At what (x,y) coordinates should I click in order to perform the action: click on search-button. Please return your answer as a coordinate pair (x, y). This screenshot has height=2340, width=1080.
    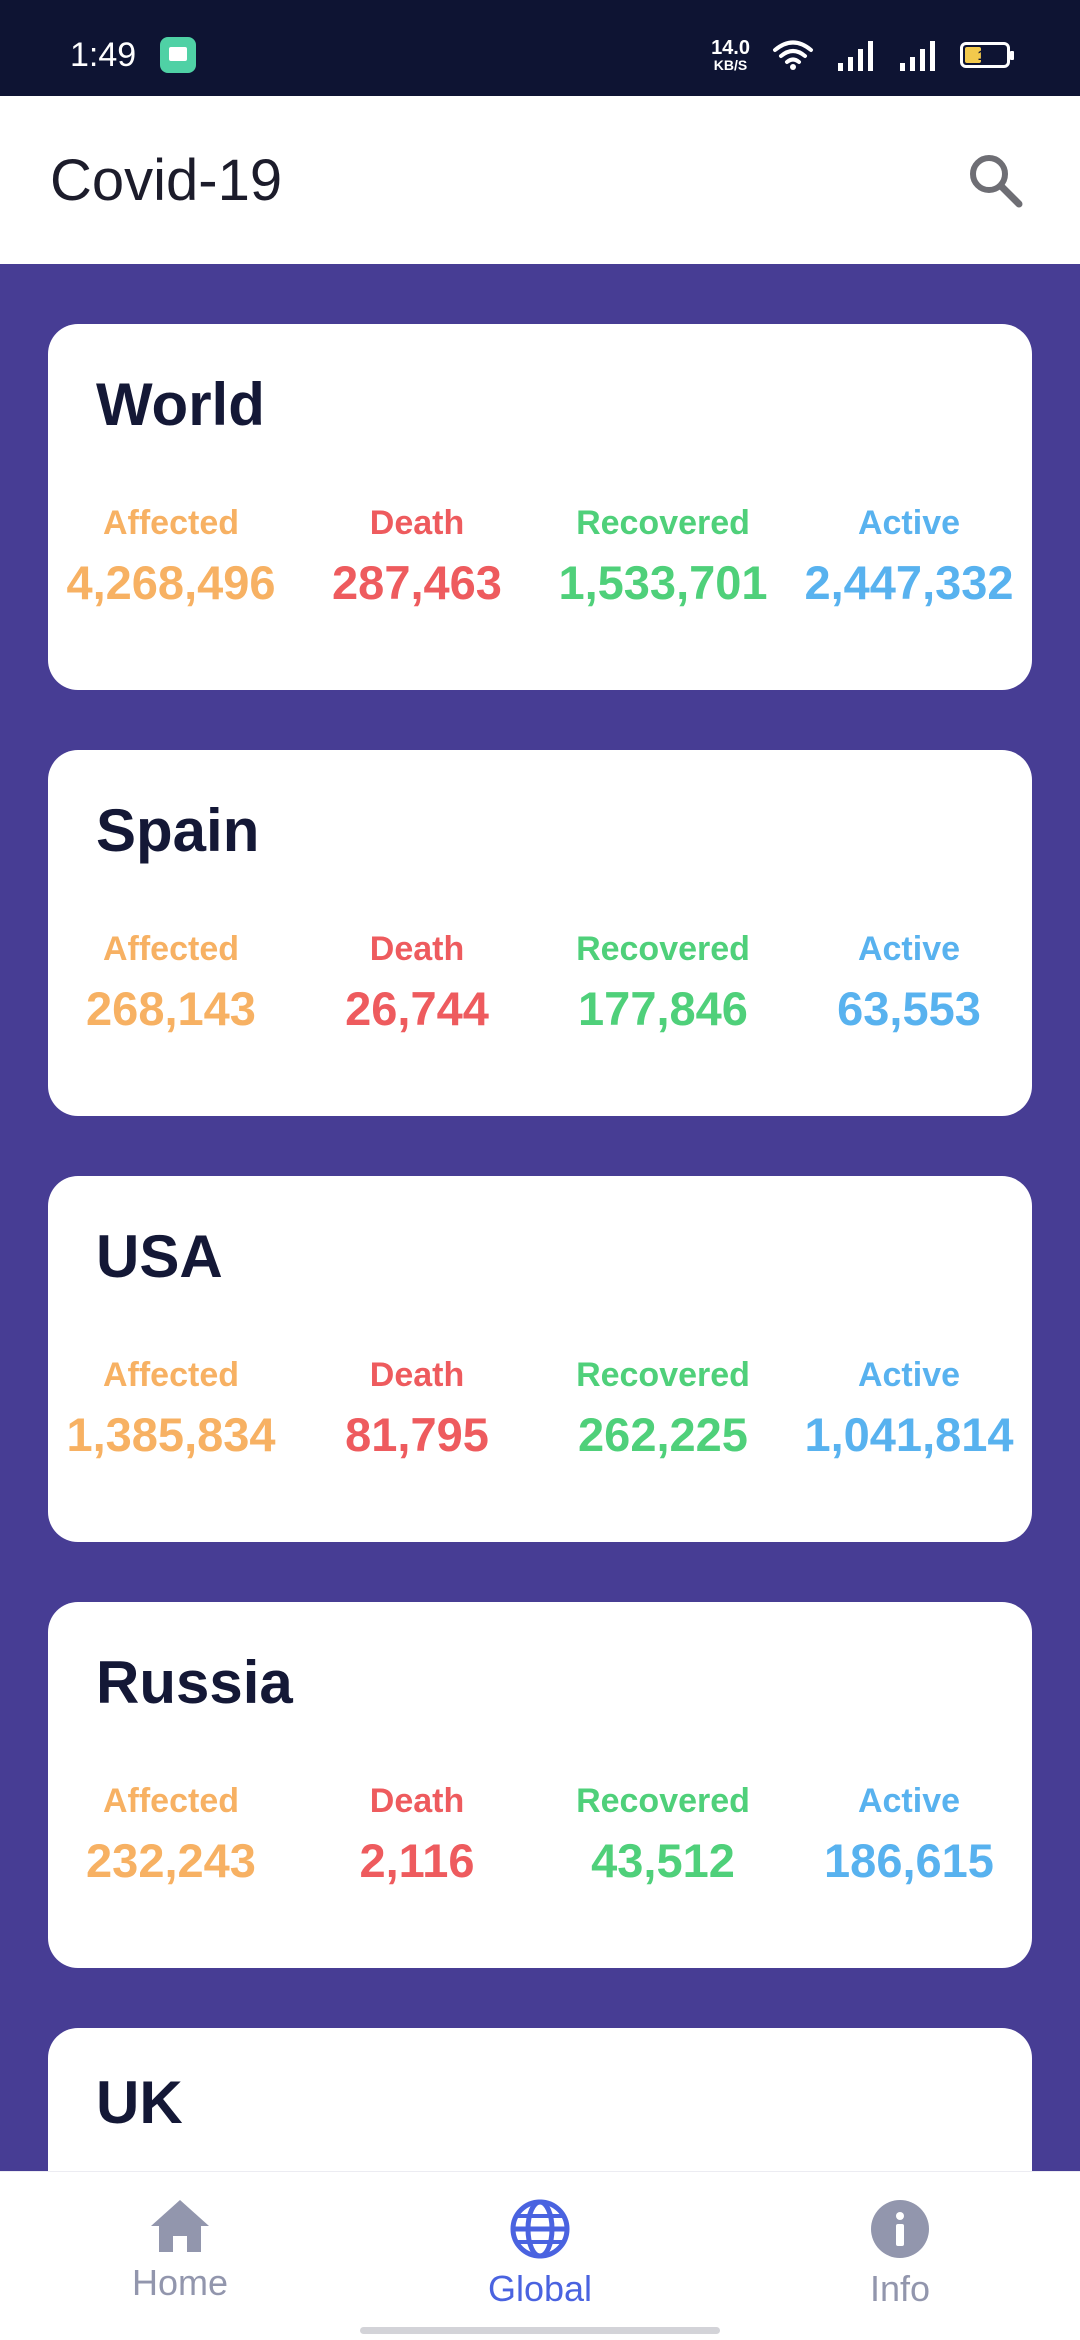
    Looking at the image, I should click on (995, 180).